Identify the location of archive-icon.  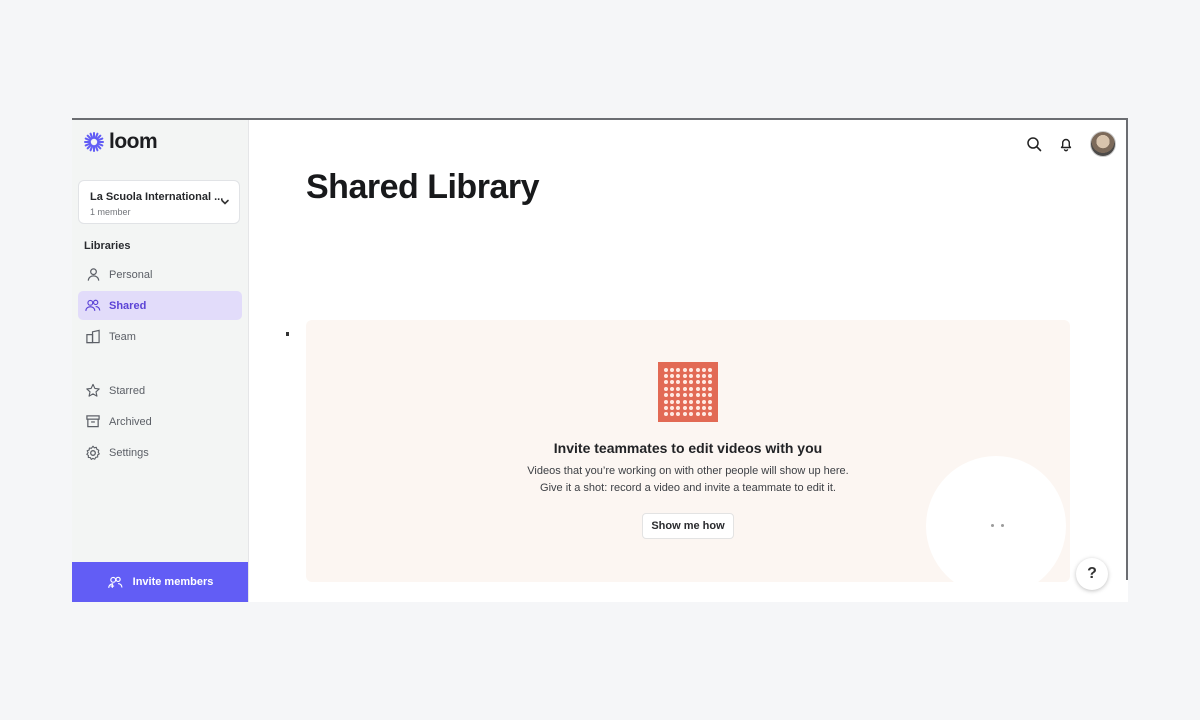
(93, 422).